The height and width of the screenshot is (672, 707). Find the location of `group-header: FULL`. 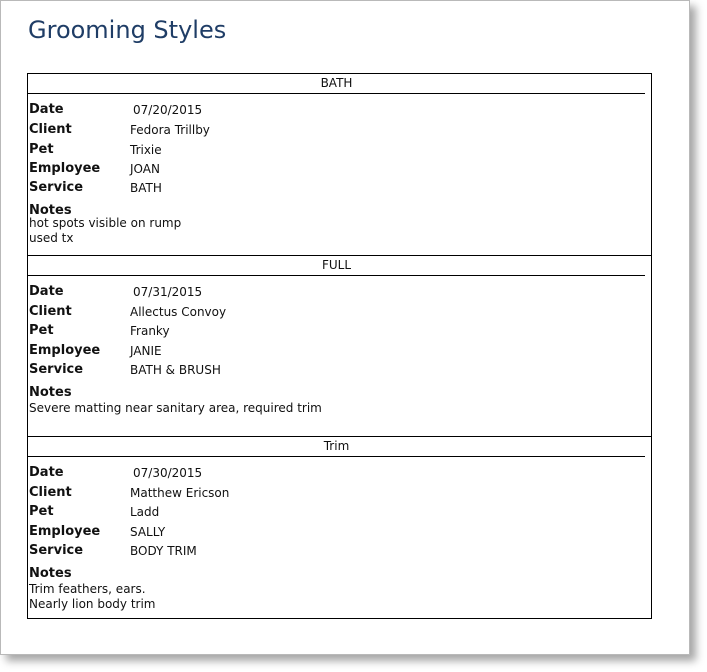

group-header: FULL is located at coordinates (336, 266).